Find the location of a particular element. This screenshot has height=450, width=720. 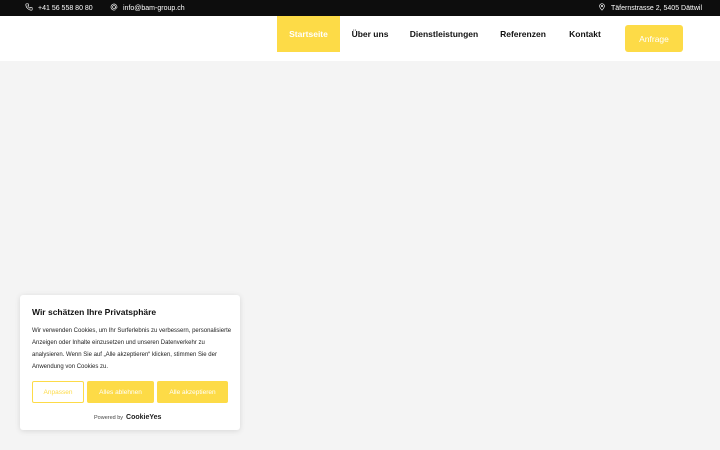

cookieyes-logo: CookieYes is located at coordinates (143, 417).